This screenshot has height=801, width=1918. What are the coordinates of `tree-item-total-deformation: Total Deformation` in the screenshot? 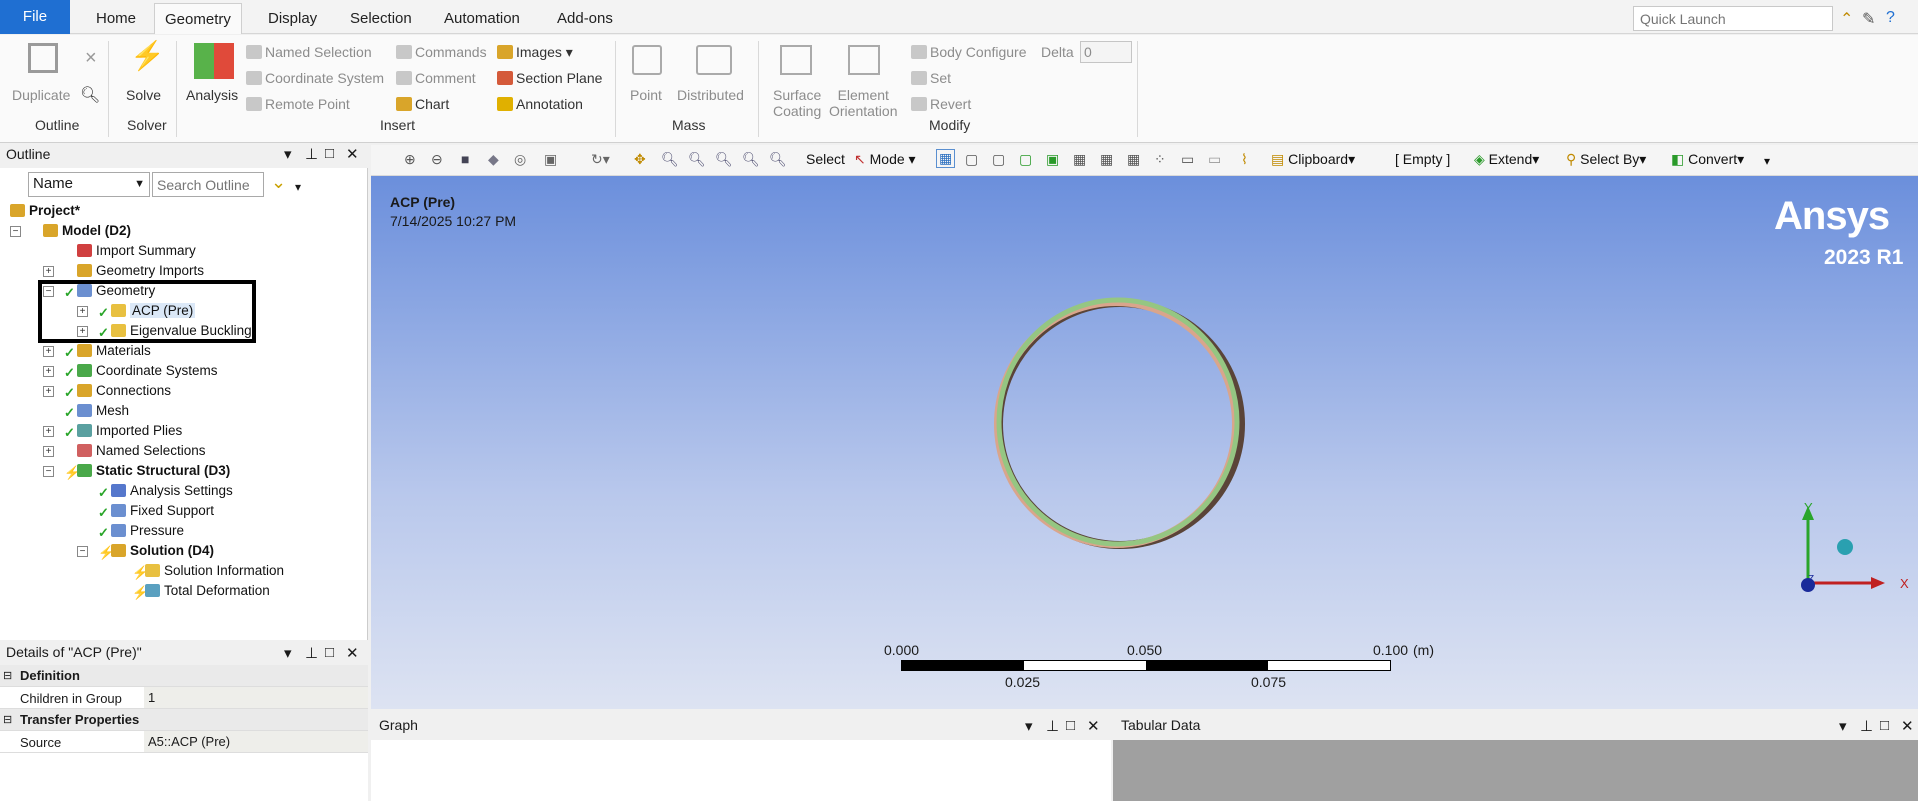 It's located at (207, 590).